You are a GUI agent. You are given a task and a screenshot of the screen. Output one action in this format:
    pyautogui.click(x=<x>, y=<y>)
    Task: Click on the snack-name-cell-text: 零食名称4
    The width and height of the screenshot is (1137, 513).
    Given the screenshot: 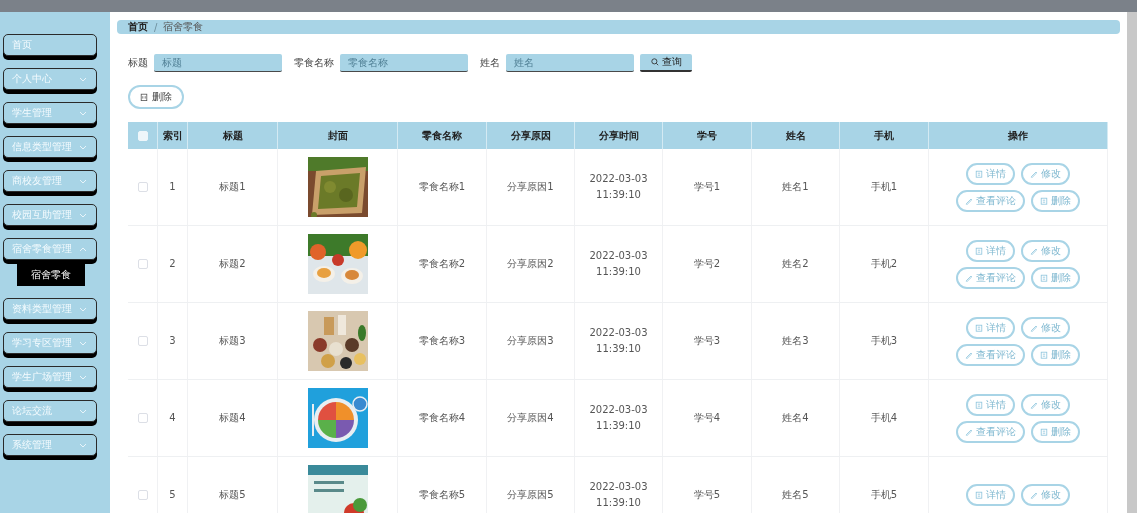 What is the action you would take?
    pyautogui.click(x=442, y=418)
    